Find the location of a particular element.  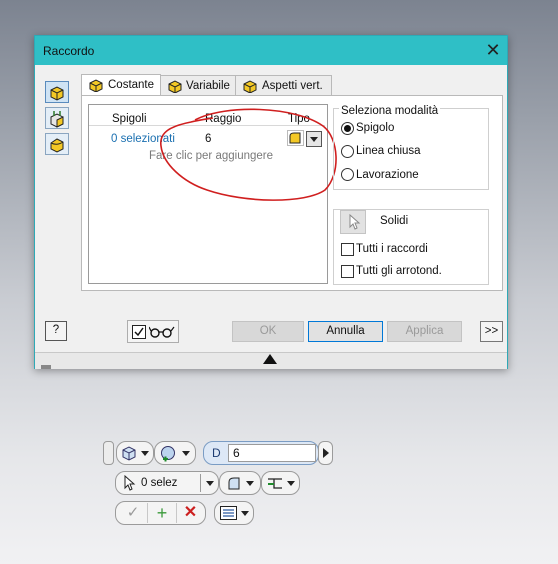

all-rounds-label: Tutti gli arrotond. is located at coordinates (399, 271).